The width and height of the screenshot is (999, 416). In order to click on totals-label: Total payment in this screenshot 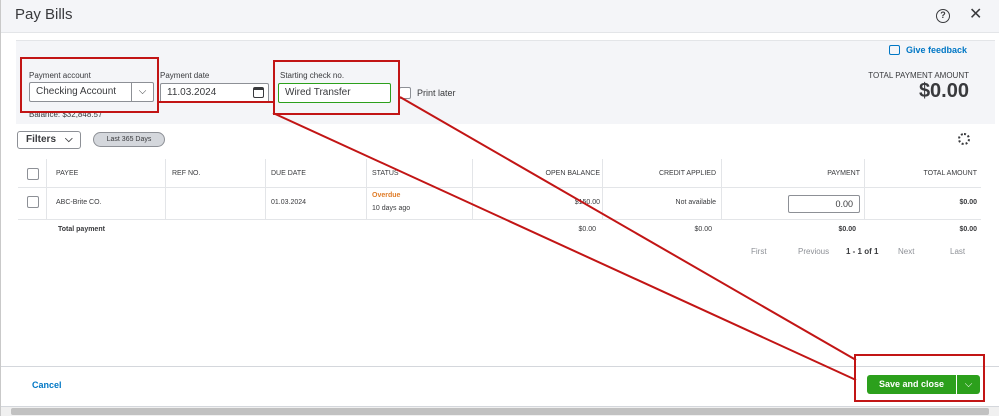, I will do `click(81, 229)`.